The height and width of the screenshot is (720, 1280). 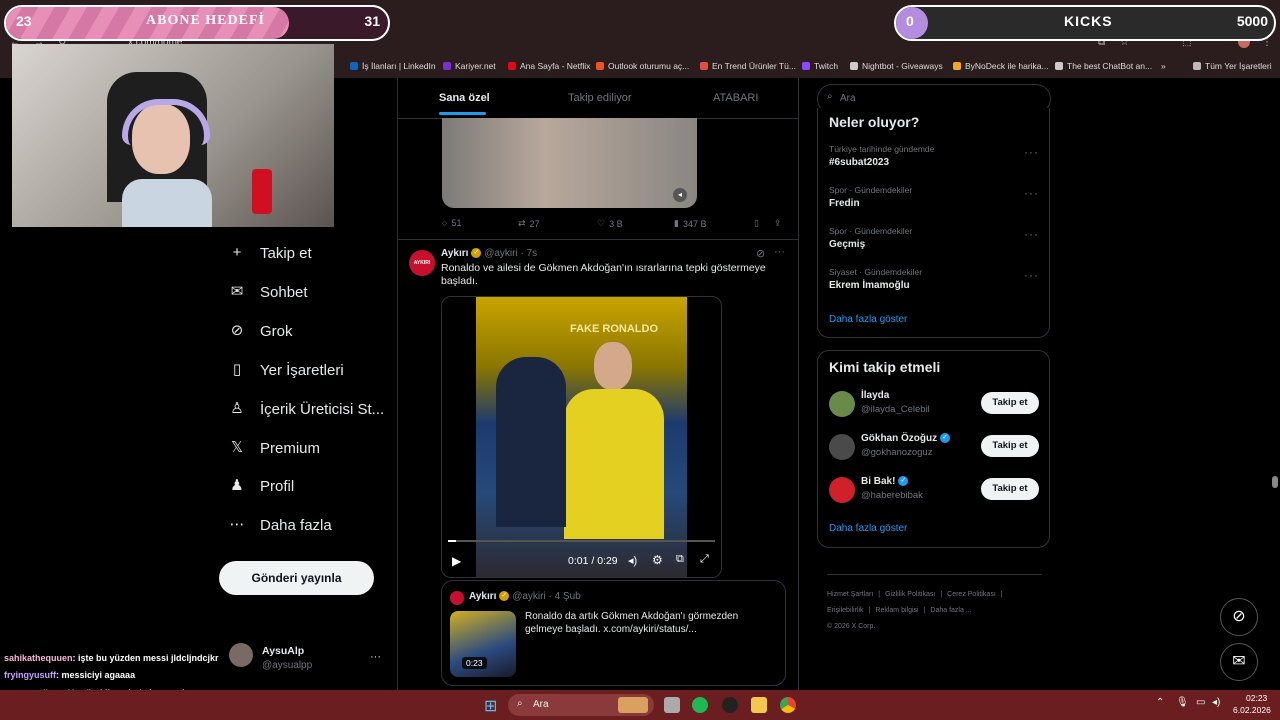 I want to click on footer-link: Erişilebilirlik, so click(x=845, y=610).